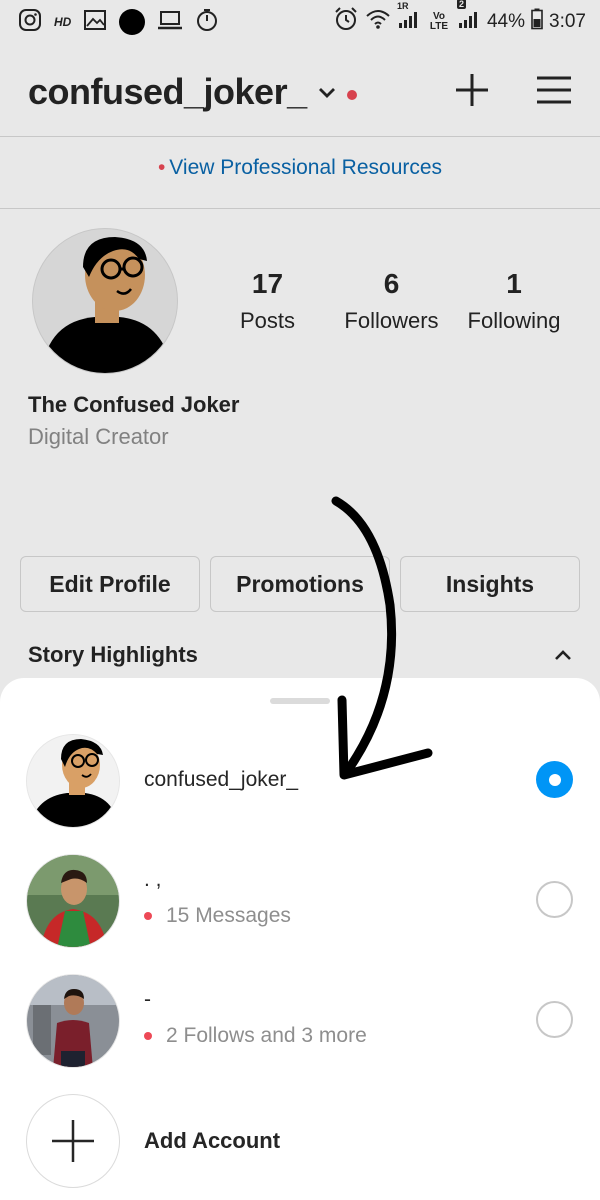  Describe the element at coordinates (554, 779) in the screenshot. I see `account-radio-selected` at that location.